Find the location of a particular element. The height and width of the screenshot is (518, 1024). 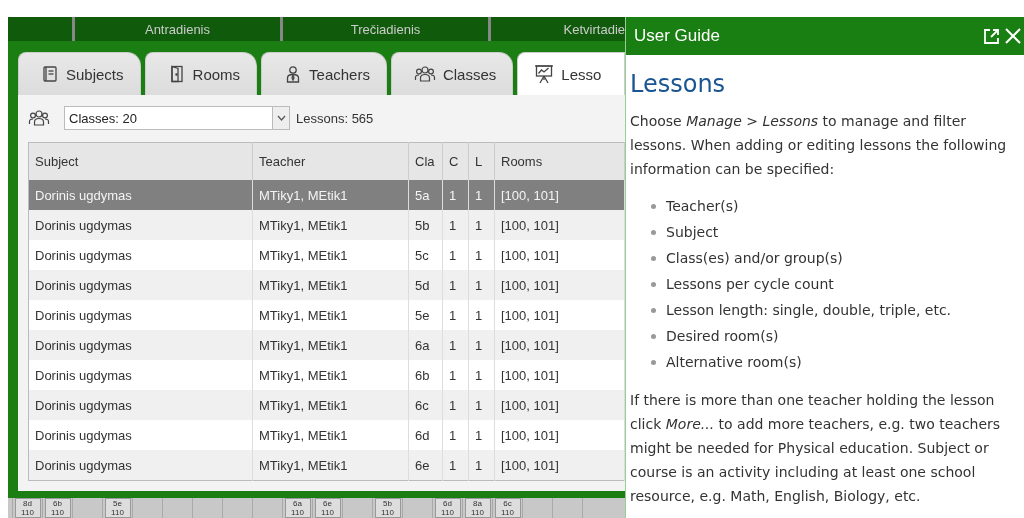

lesson-card: 8d 110 is located at coordinates (27, 508).